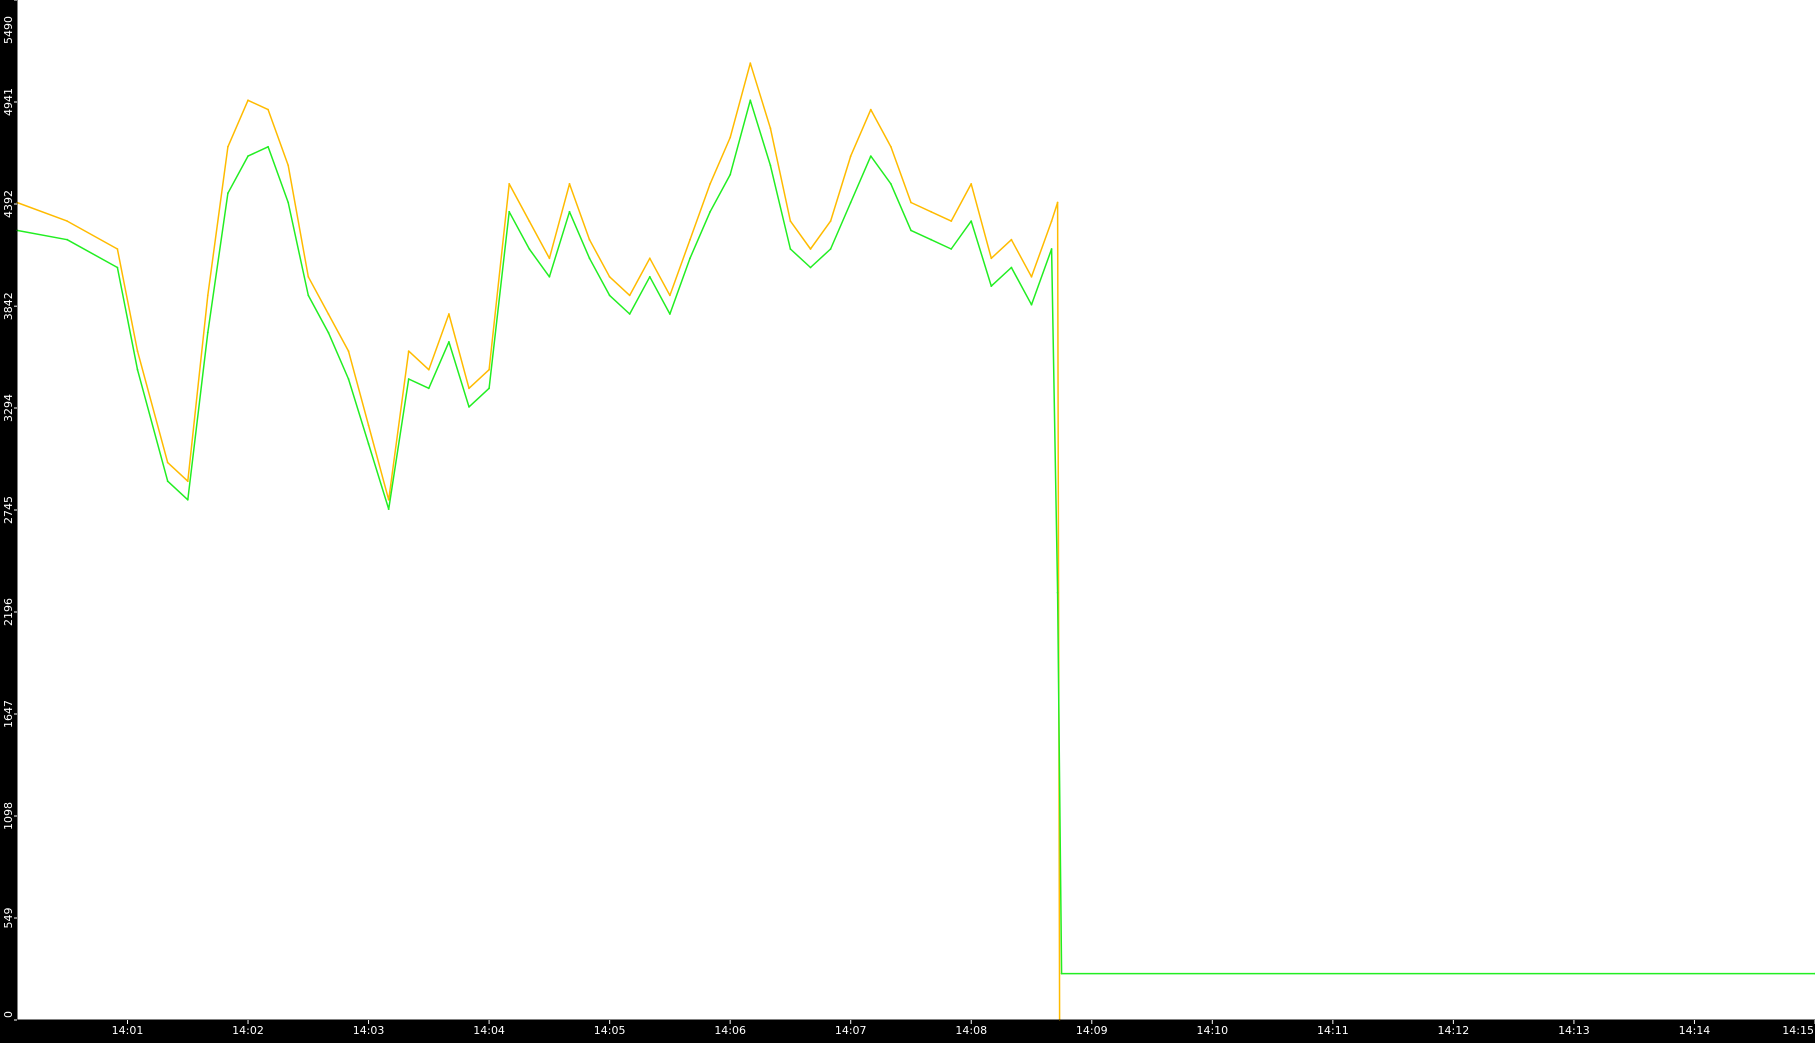 The image size is (1815, 1043). Describe the element at coordinates (1333, 1030) in the screenshot. I see `x-tick-label: 14:11` at that location.